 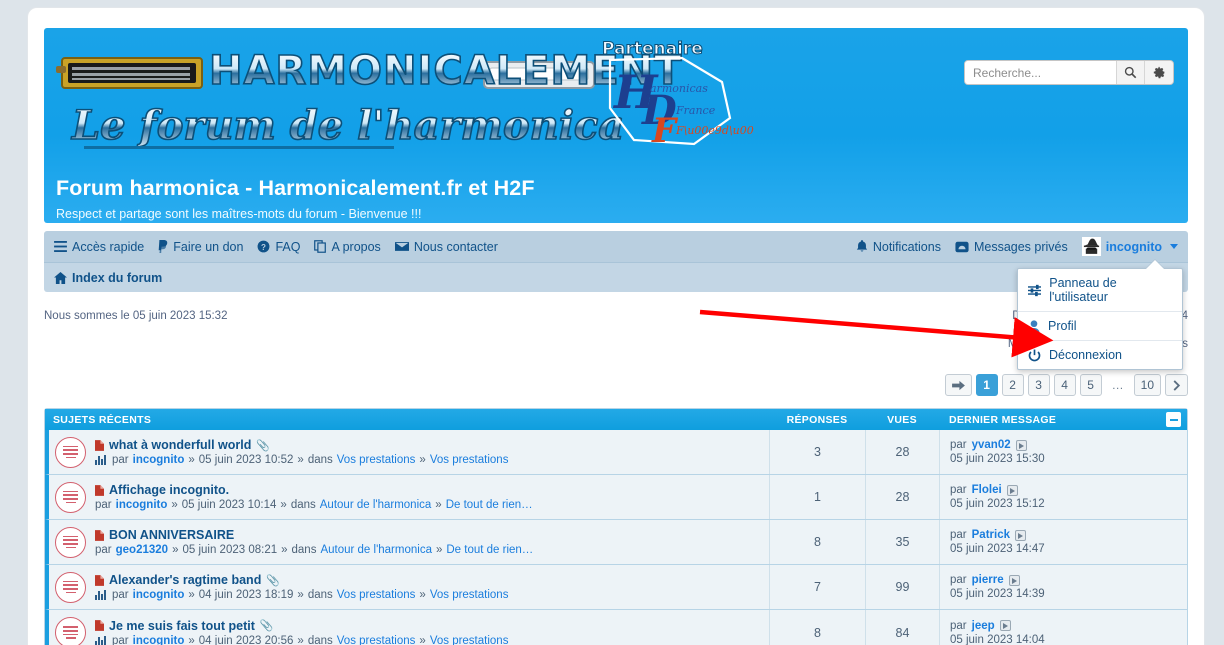 I want to click on topic-date: 05 juin 2023 08:21, so click(x=230, y=550).